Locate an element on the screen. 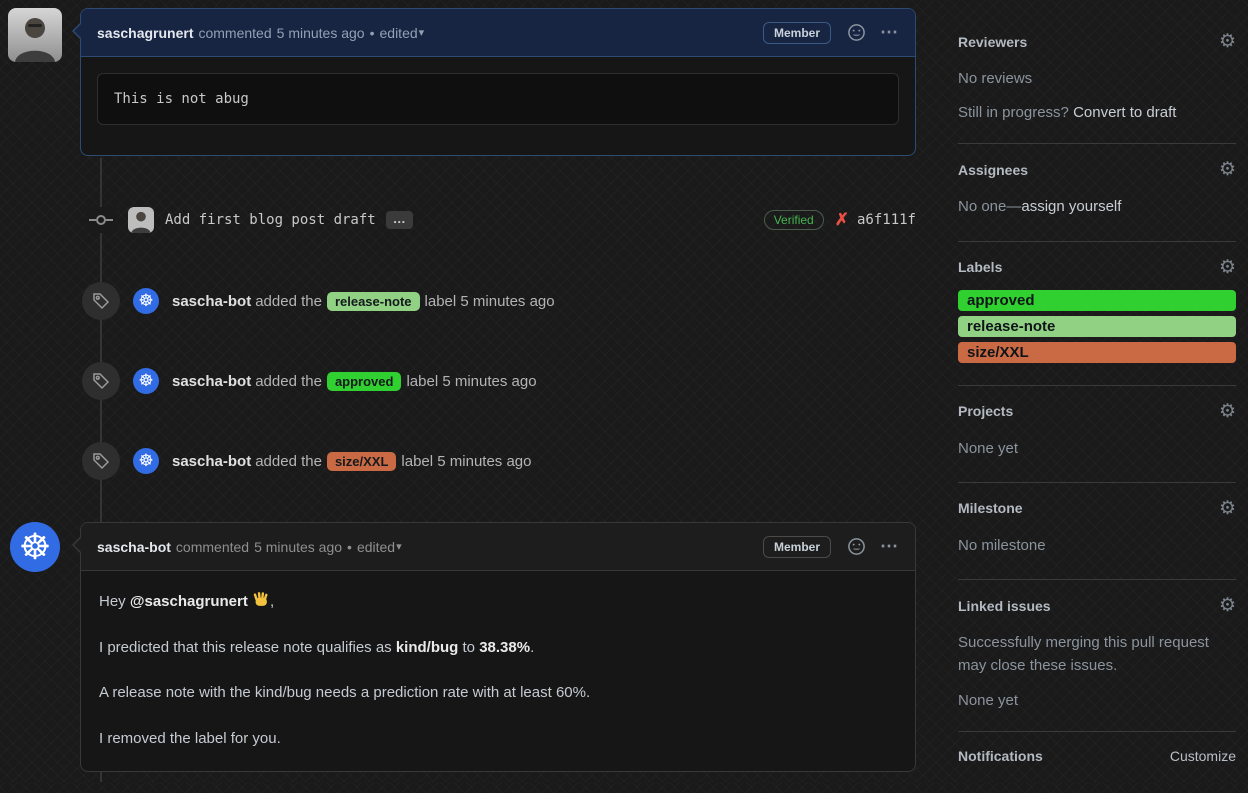 The height and width of the screenshot is (793, 1248). kind-bug-text: kind/bug is located at coordinates (427, 647).